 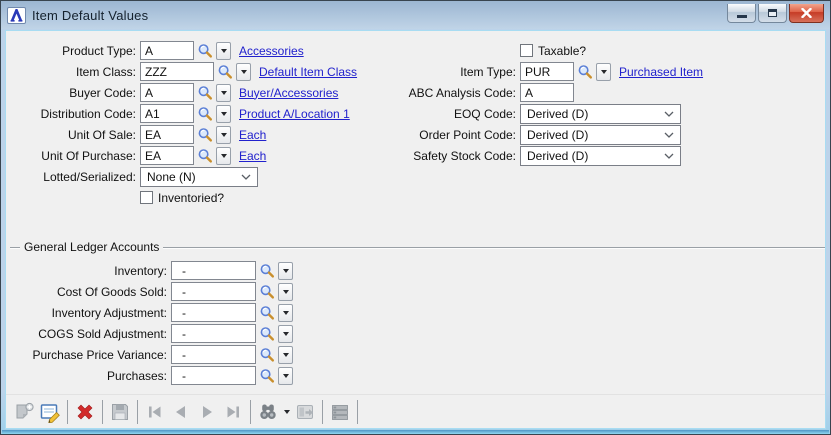 I want to click on field-row-purchases-account: Purchases:, so click(x=415, y=375).